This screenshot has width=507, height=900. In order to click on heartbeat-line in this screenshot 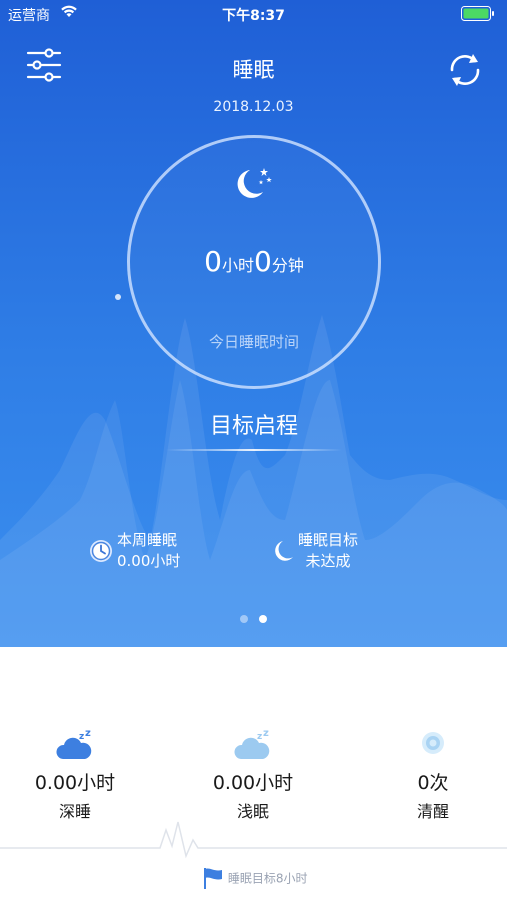, I will do `click(253, 840)`.